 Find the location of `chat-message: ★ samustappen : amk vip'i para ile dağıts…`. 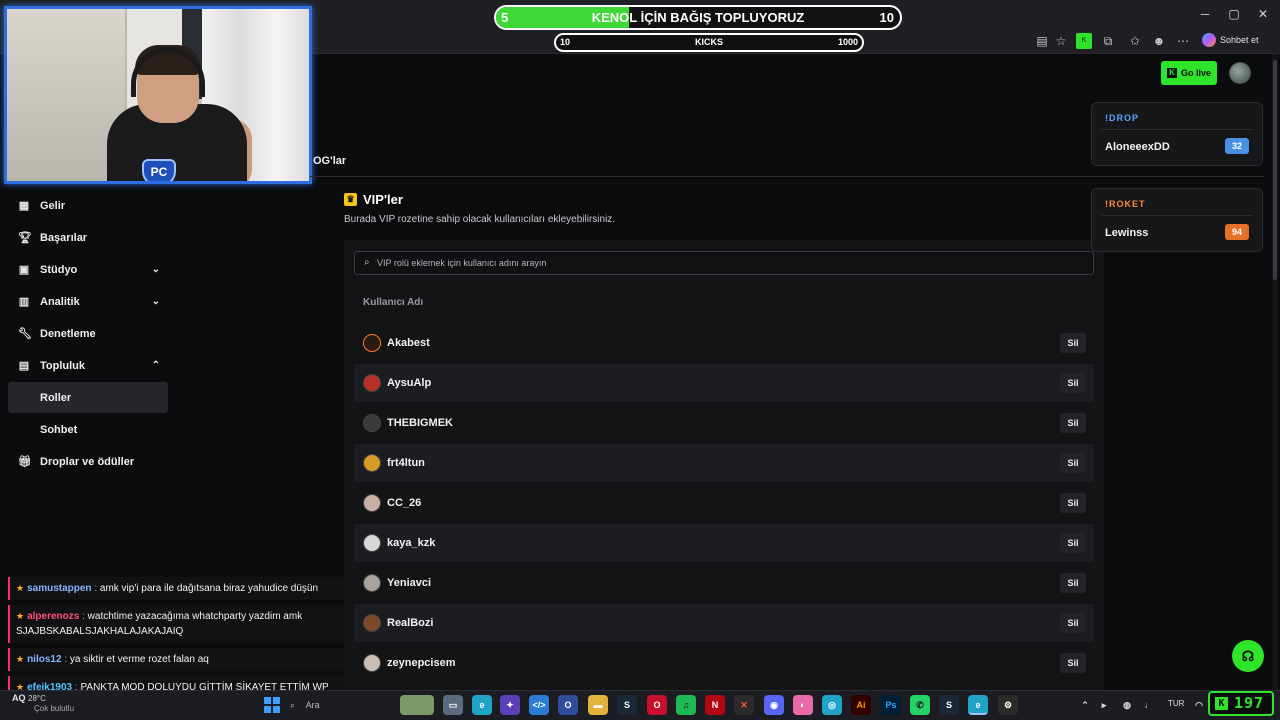

chat-message: ★ samustappen : amk vip'i para ile dağıts… is located at coordinates (178, 588).